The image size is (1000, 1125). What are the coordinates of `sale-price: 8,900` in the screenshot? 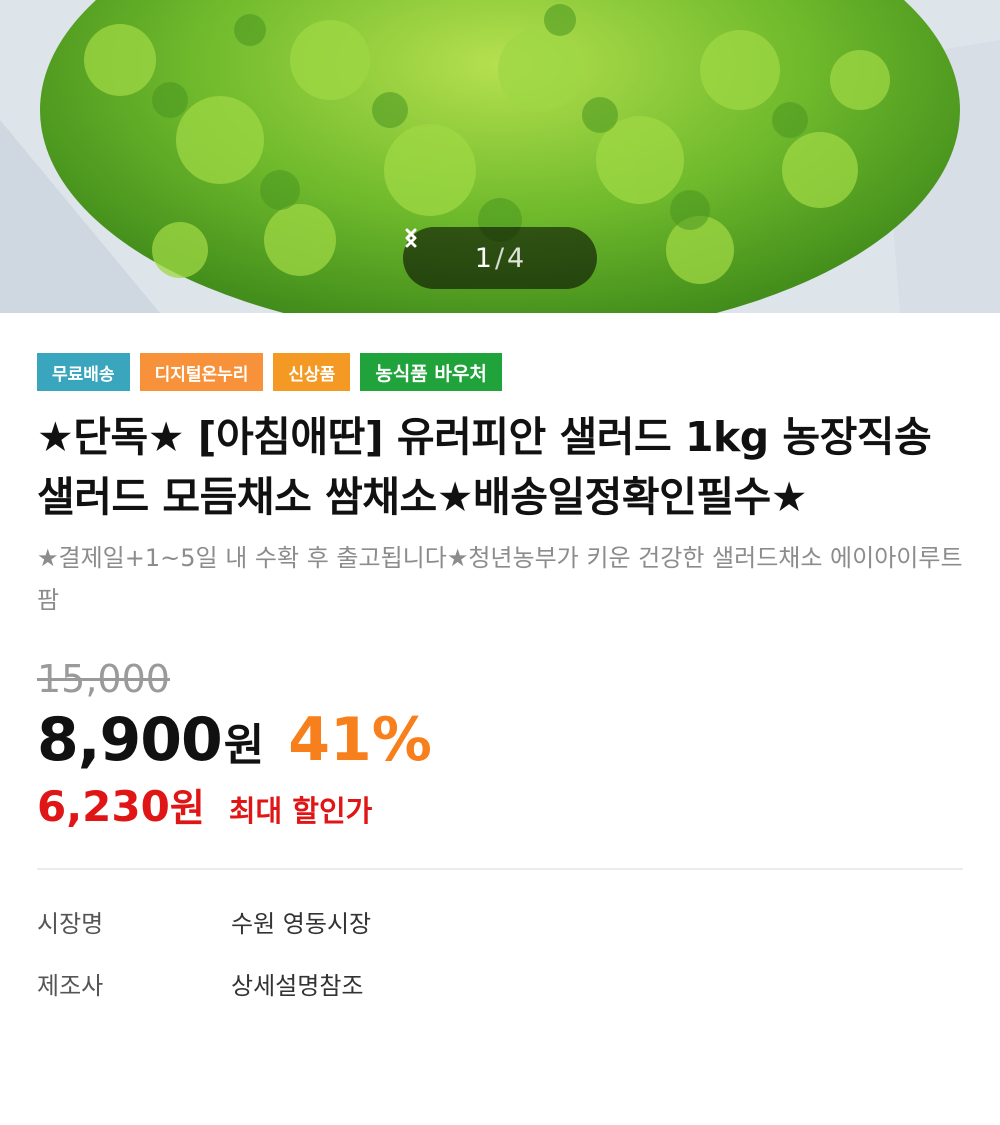 It's located at (130, 740).